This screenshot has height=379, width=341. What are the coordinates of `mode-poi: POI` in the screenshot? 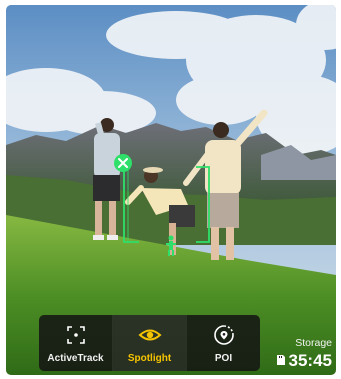 It's located at (223, 343).